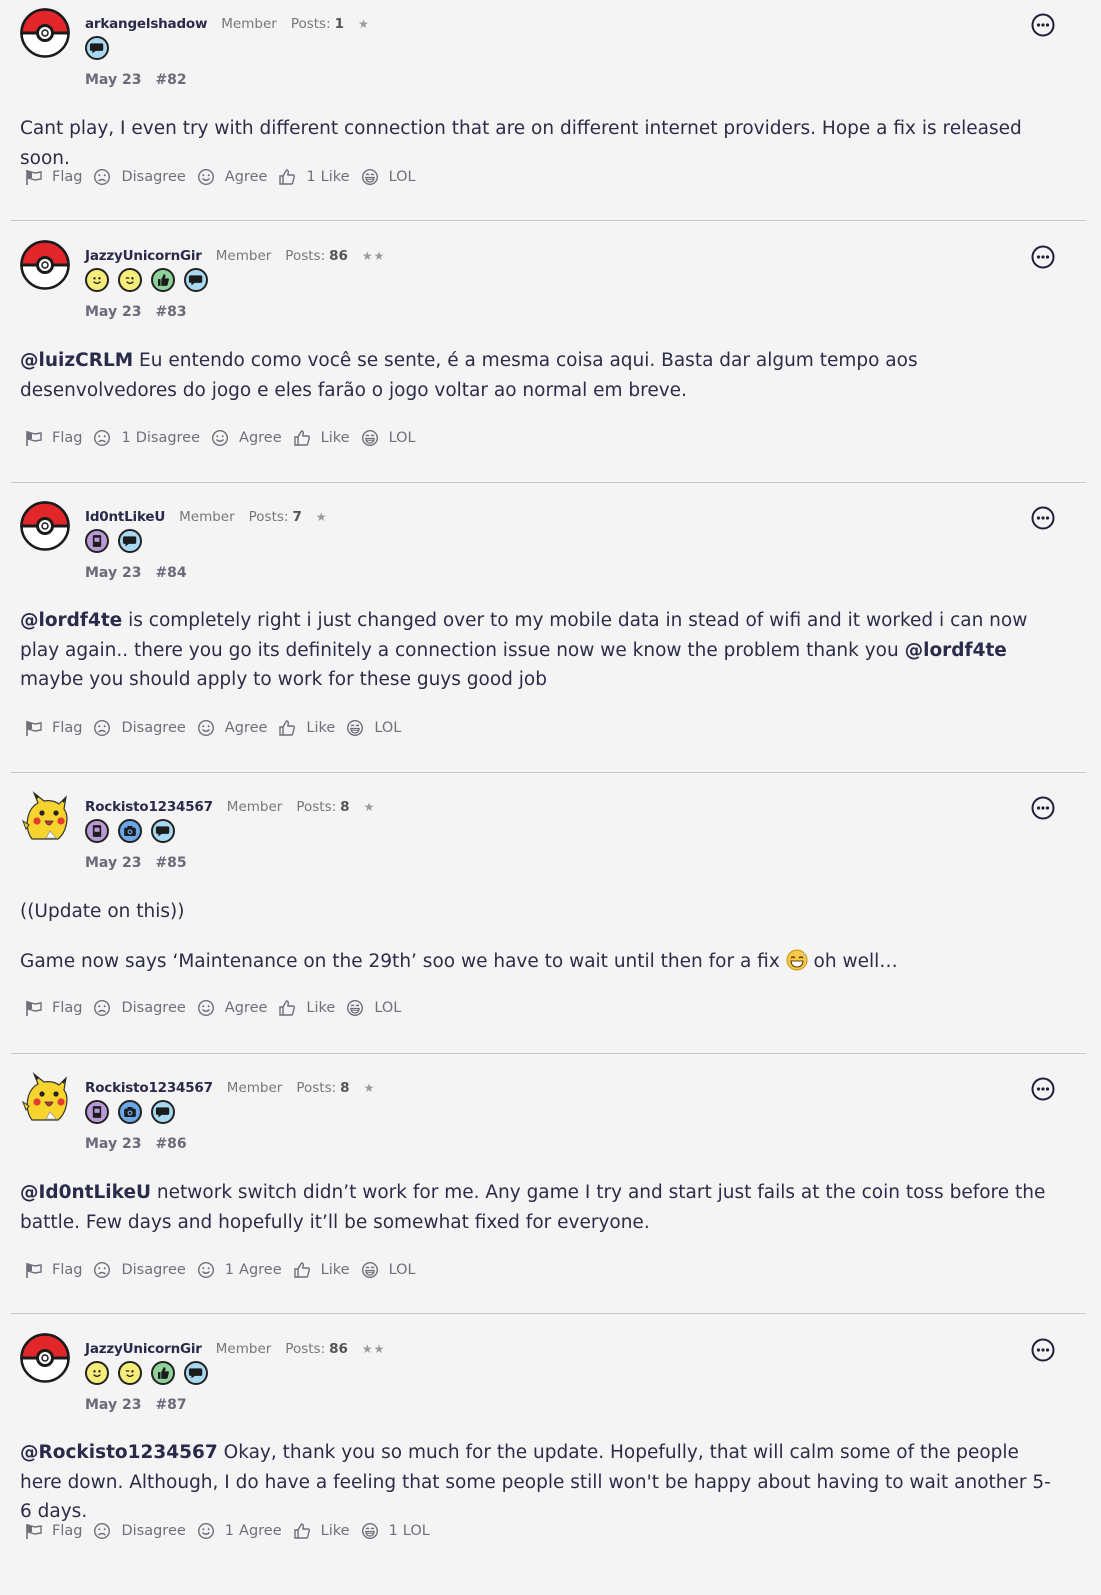  Describe the element at coordinates (170, 863) in the screenshot. I see `post-number: #85` at that location.